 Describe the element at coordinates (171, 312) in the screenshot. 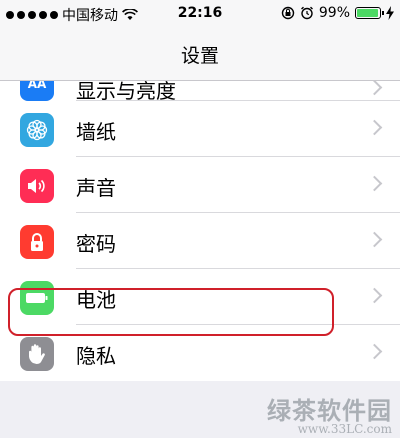

I see `battery-row-highlight` at that location.